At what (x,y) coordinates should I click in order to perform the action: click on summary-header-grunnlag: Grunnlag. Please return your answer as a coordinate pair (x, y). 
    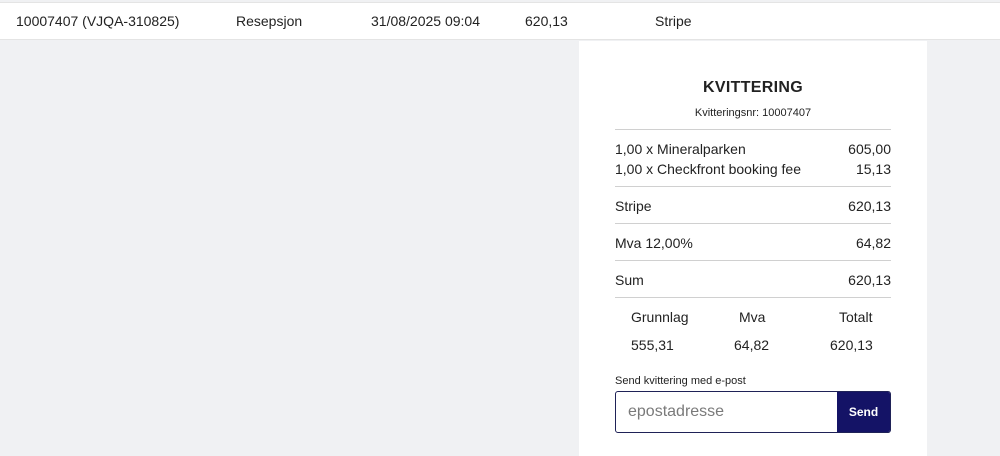
    Looking at the image, I should click on (660, 317).